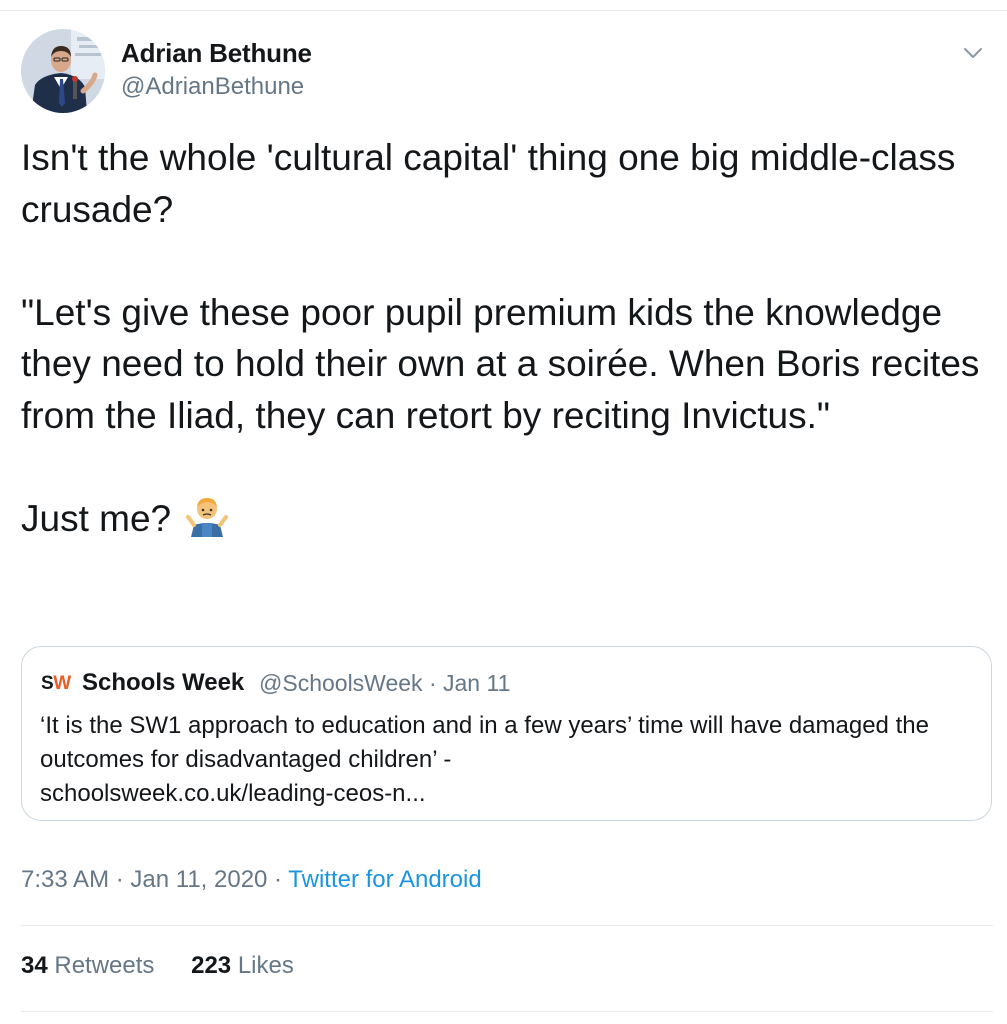 This screenshot has height=1024, width=1007. I want to click on likes-stat: 223 Likes, so click(242, 966).